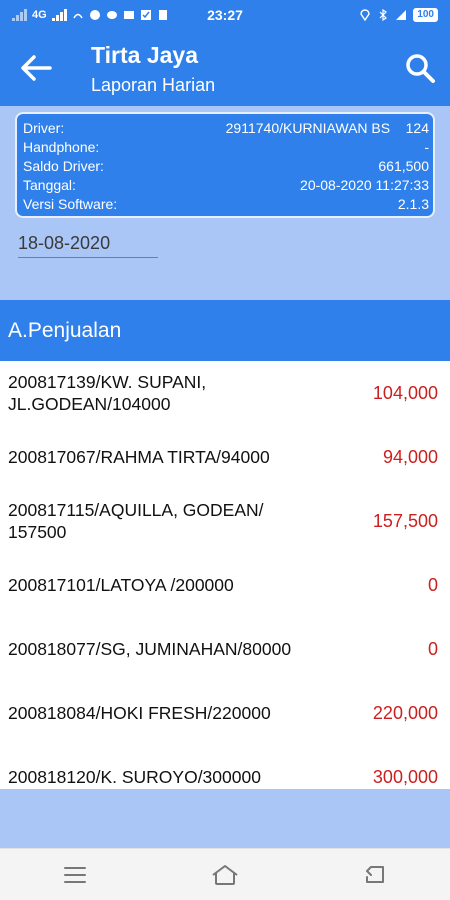 The image size is (450, 900). I want to click on status-bar: 4G 23:27 100, so click(225, 15).